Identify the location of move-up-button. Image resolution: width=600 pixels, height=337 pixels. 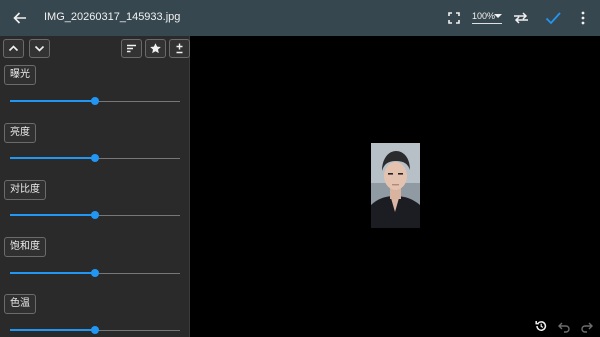
(13, 48).